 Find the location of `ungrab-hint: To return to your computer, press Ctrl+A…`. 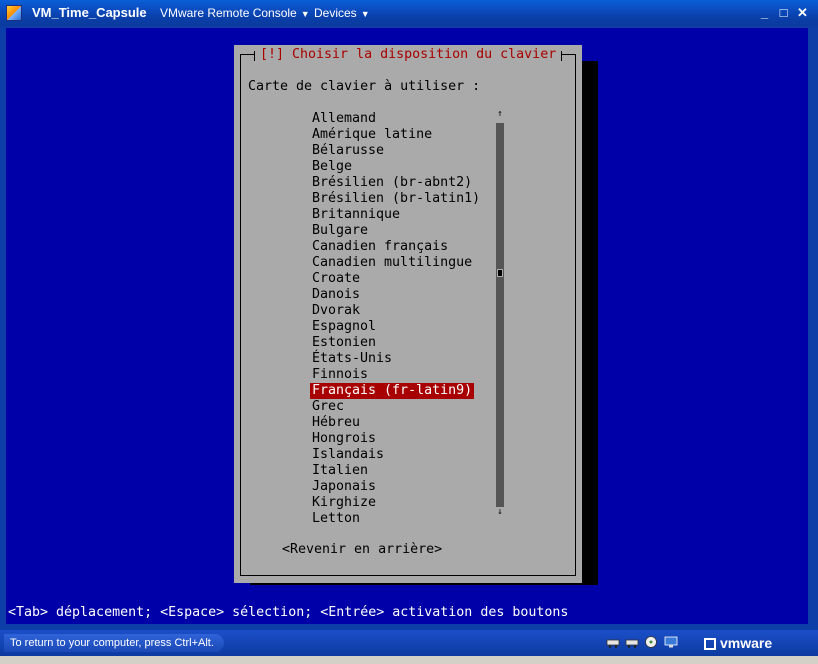

ungrab-hint: To return to your computer, press Ctrl+A… is located at coordinates (114, 643).